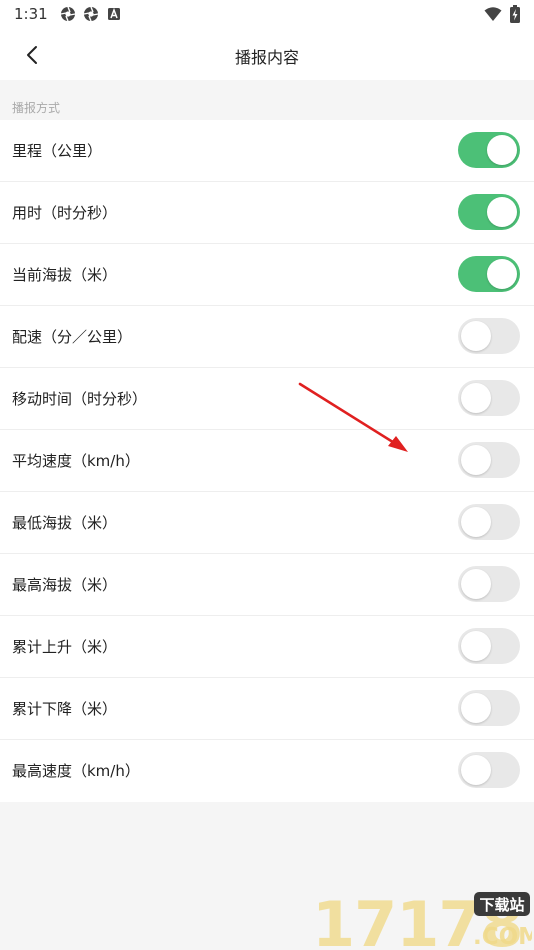  I want to click on app-a-icon, so click(114, 13).